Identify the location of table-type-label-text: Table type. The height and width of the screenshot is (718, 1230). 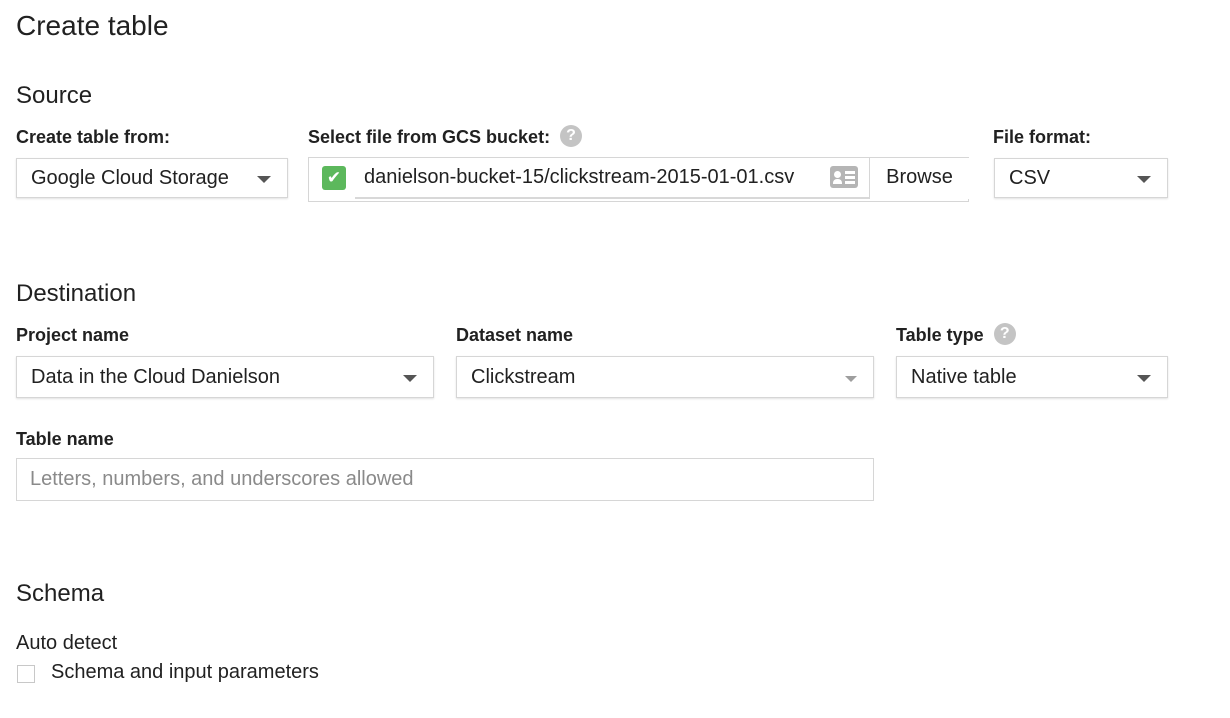
(940, 335).